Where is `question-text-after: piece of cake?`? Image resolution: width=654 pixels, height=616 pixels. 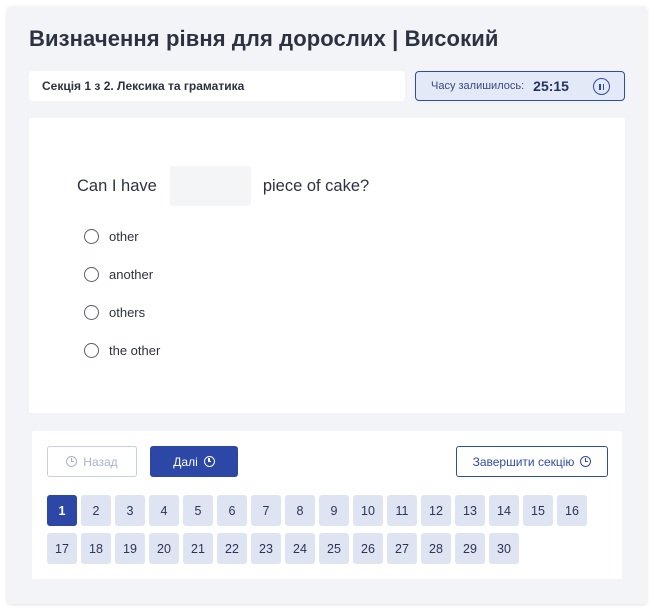 question-text-after: piece of cake? is located at coordinates (316, 185).